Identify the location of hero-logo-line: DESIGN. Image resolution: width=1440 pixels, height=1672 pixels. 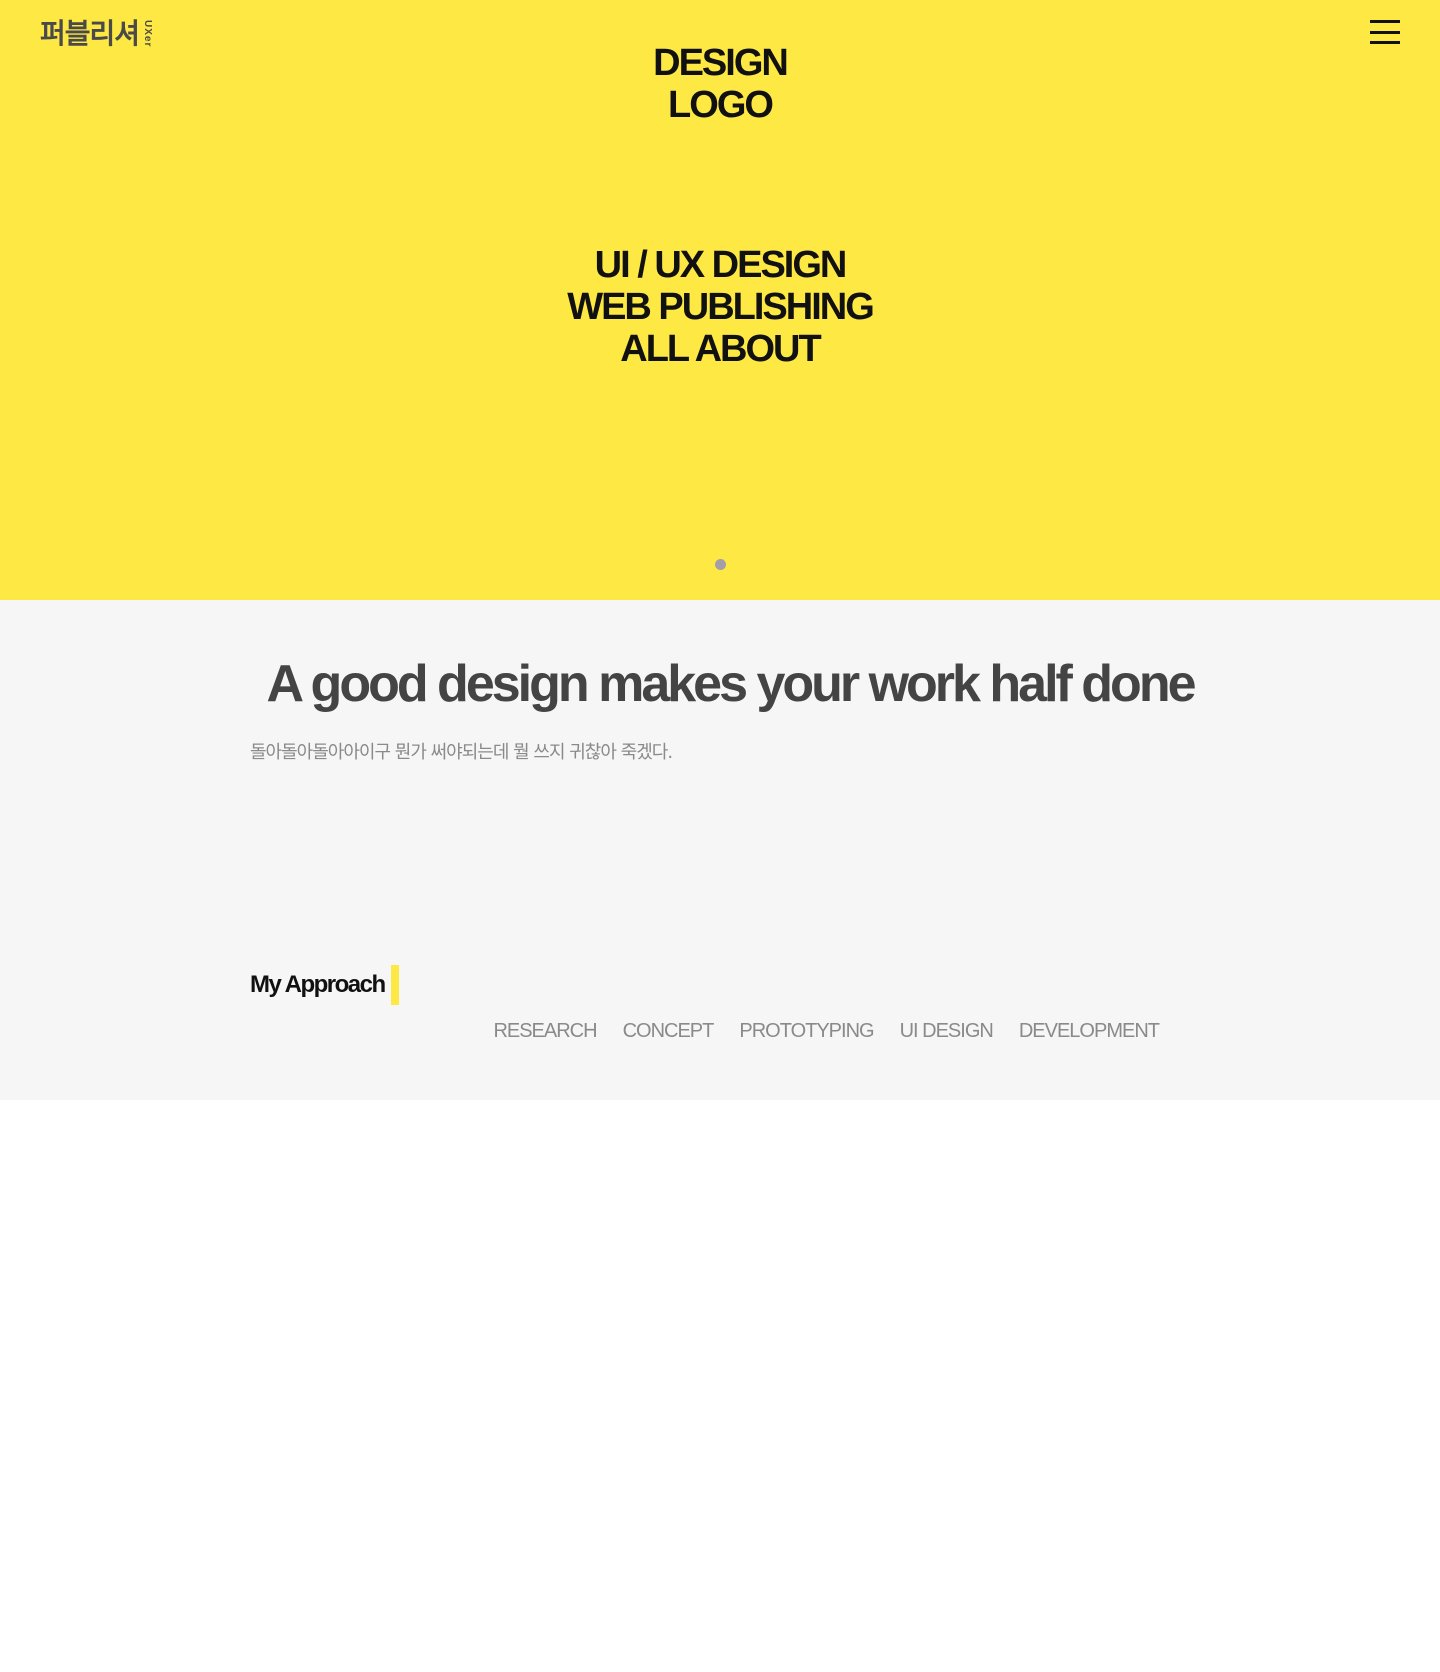
(721, 63).